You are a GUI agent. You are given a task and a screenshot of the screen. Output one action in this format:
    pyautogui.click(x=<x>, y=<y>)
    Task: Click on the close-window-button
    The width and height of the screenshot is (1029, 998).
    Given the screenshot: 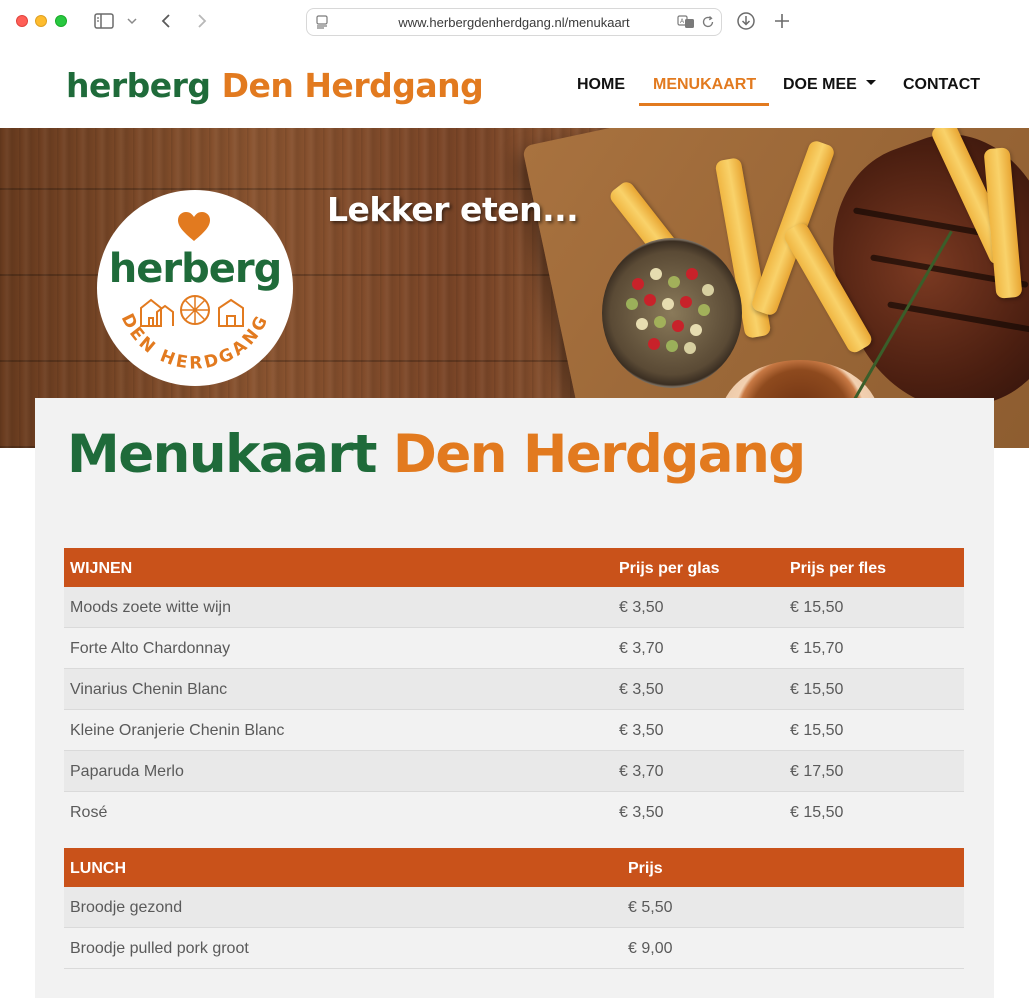 What is the action you would take?
    pyautogui.click(x=22, y=21)
    